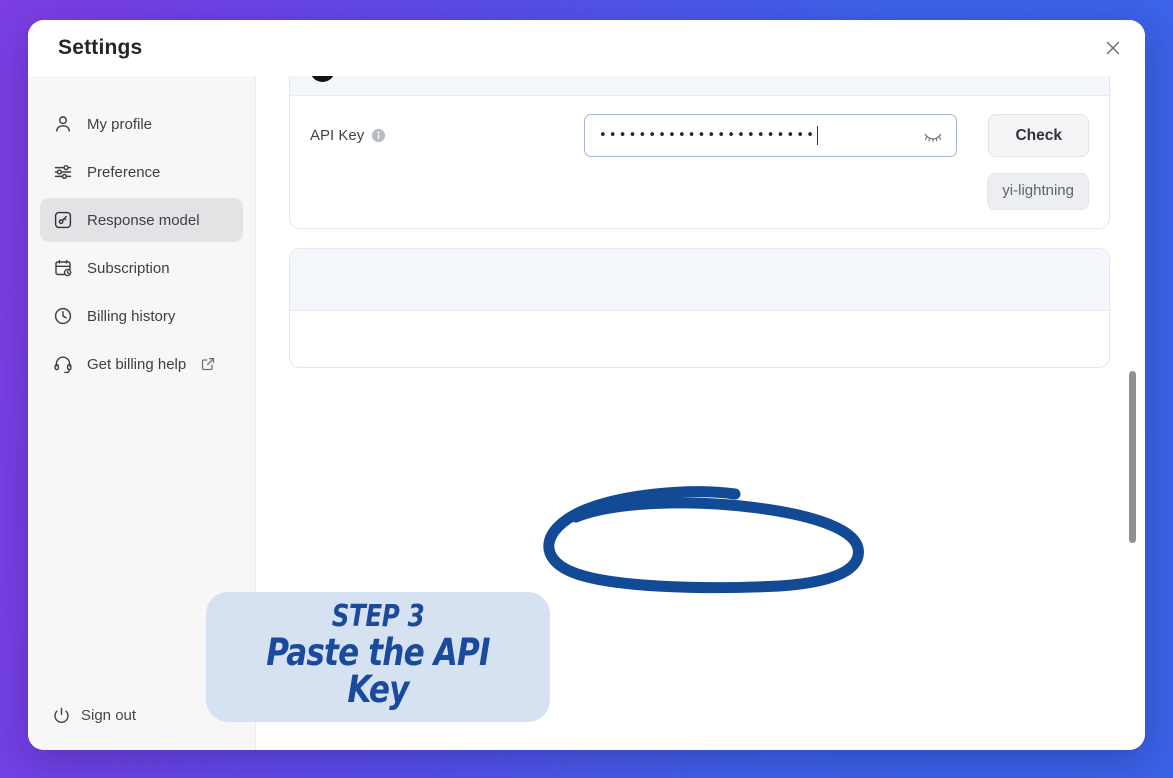 This screenshot has height=778, width=1173. I want to click on provider-card-header: 01.AI, so click(699, 86).